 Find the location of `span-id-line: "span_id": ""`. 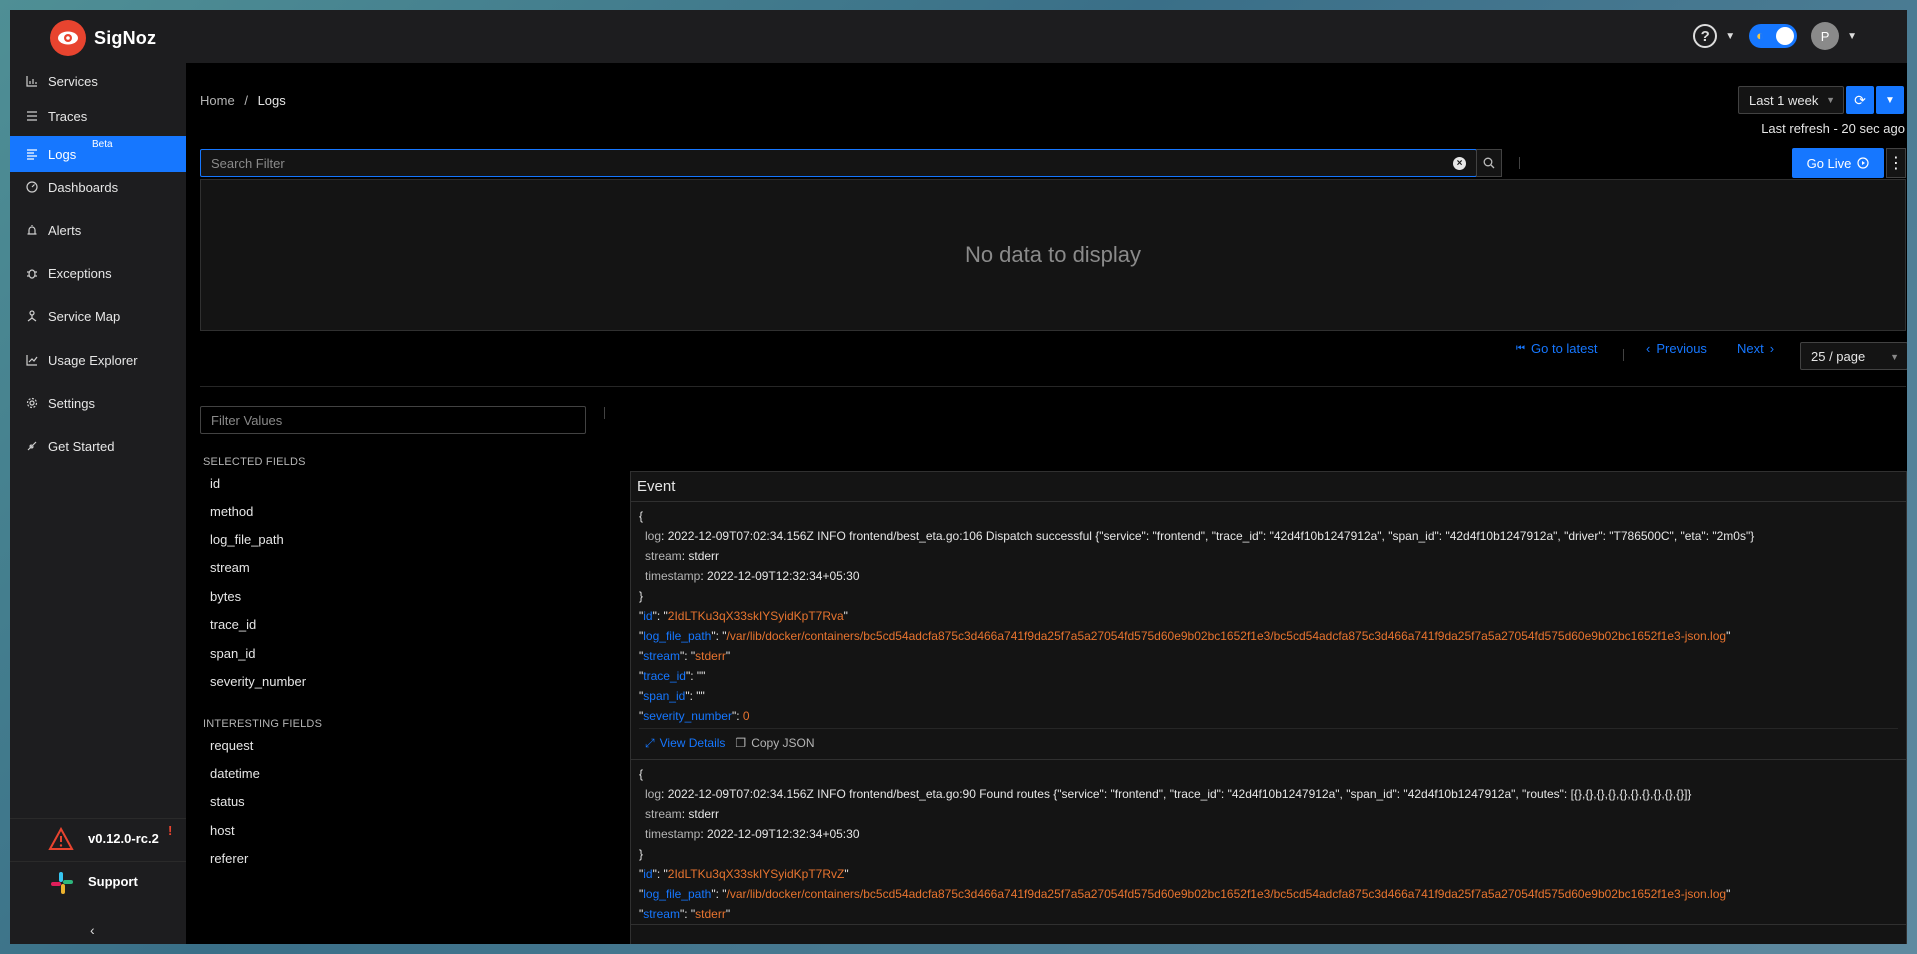

span-id-line: "span_id": "" is located at coordinates (672, 696).